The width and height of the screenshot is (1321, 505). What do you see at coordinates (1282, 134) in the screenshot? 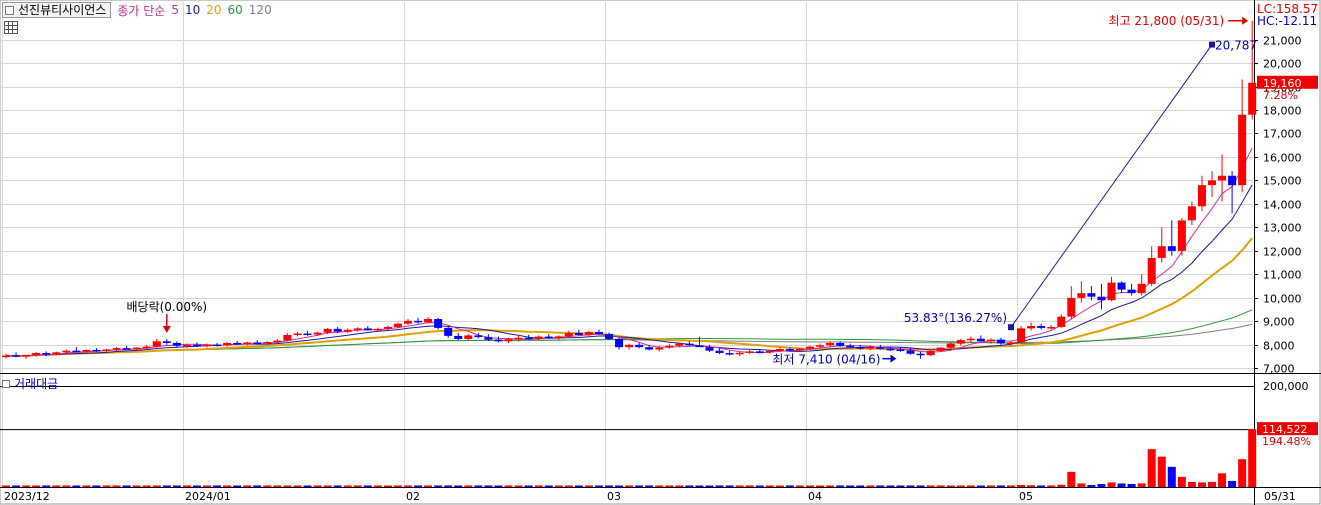
I see `price-tick-label: 17,000` at bounding box center [1282, 134].